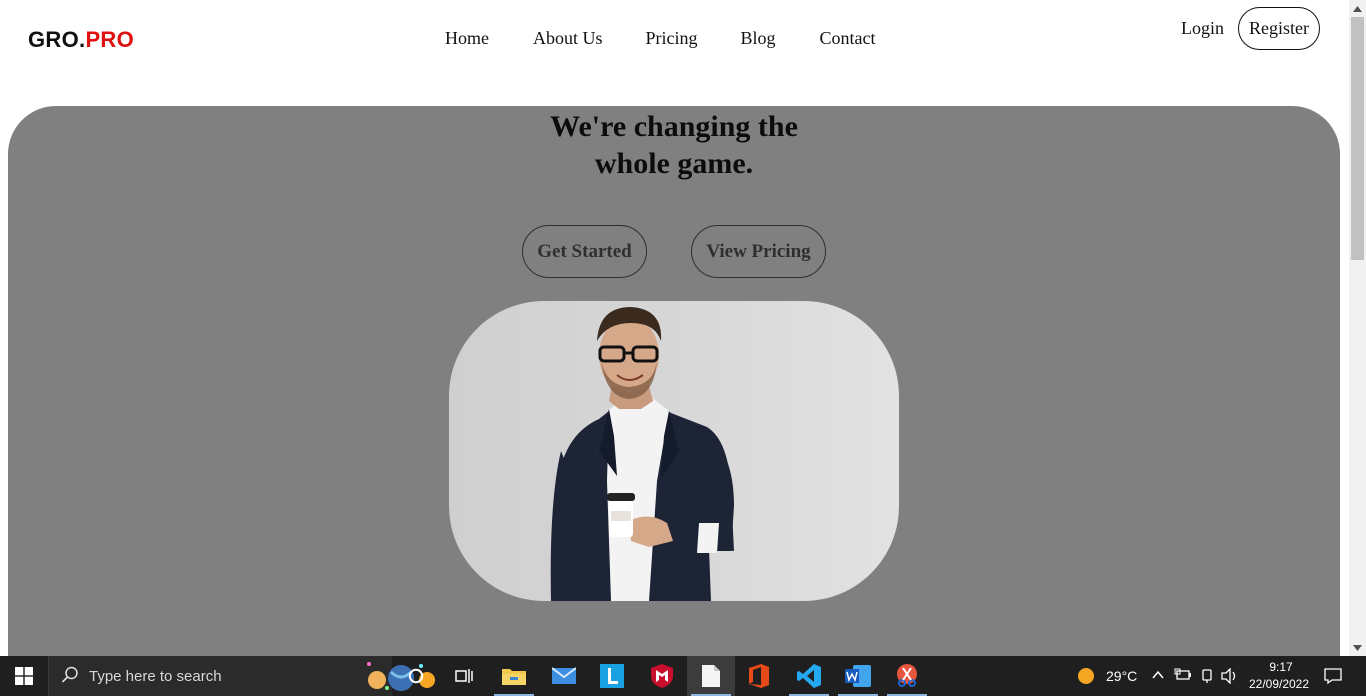 Image resolution: width=1366 pixels, height=696 pixels. What do you see at coordinates (1121, 676) in the screenshot?
I see `weather-temperature: 29°C` at bounding box center [1121, 676].